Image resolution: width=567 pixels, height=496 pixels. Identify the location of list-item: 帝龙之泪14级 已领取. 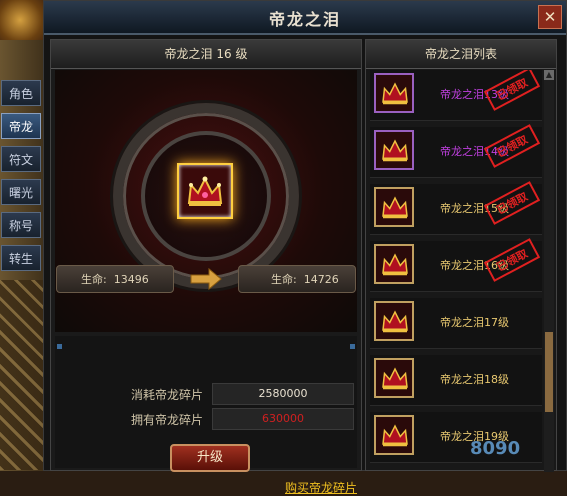
(456, 151).